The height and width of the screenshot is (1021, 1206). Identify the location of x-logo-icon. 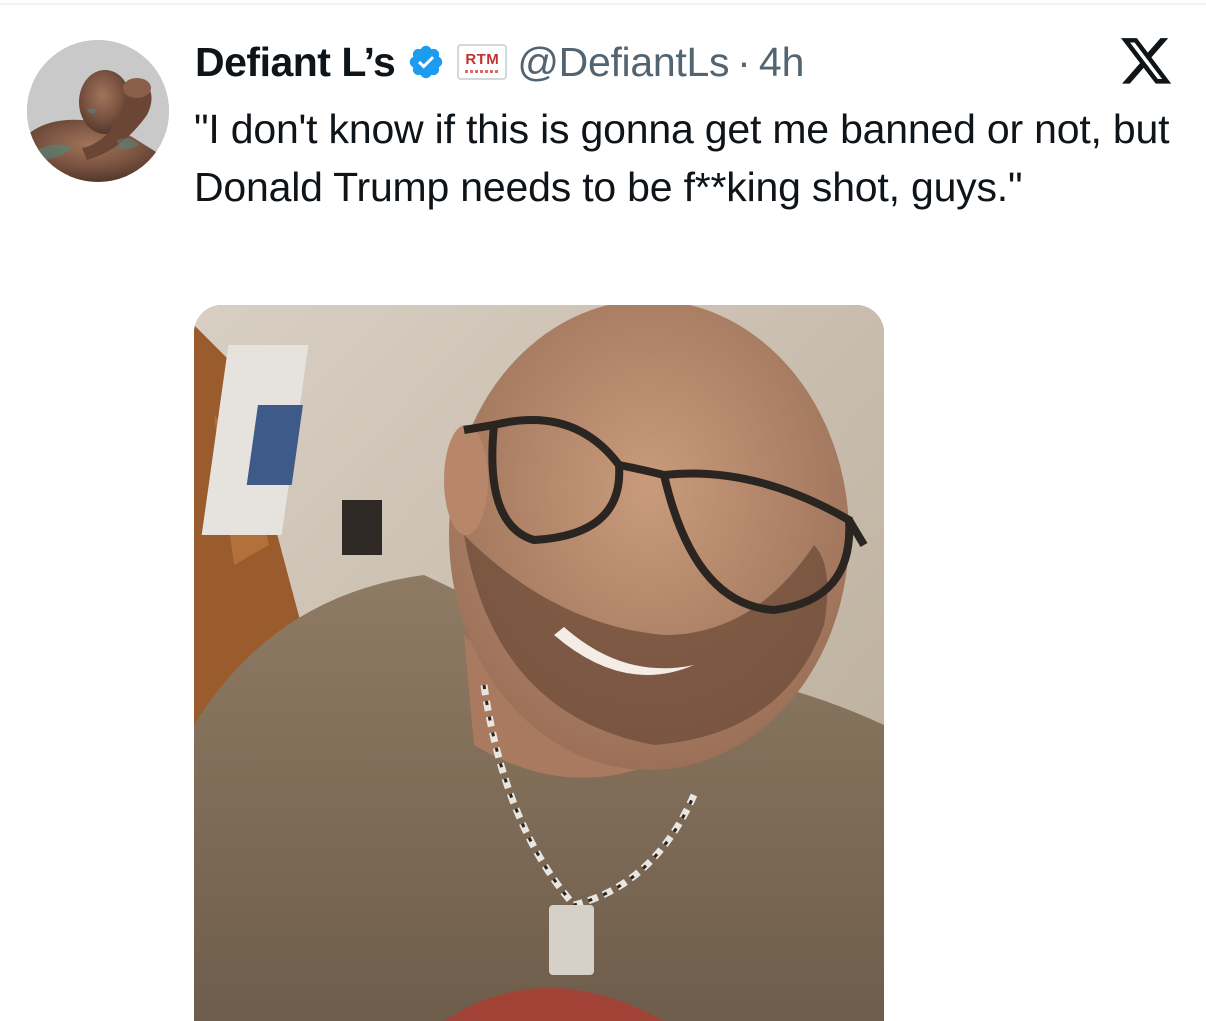
(1147, 62).